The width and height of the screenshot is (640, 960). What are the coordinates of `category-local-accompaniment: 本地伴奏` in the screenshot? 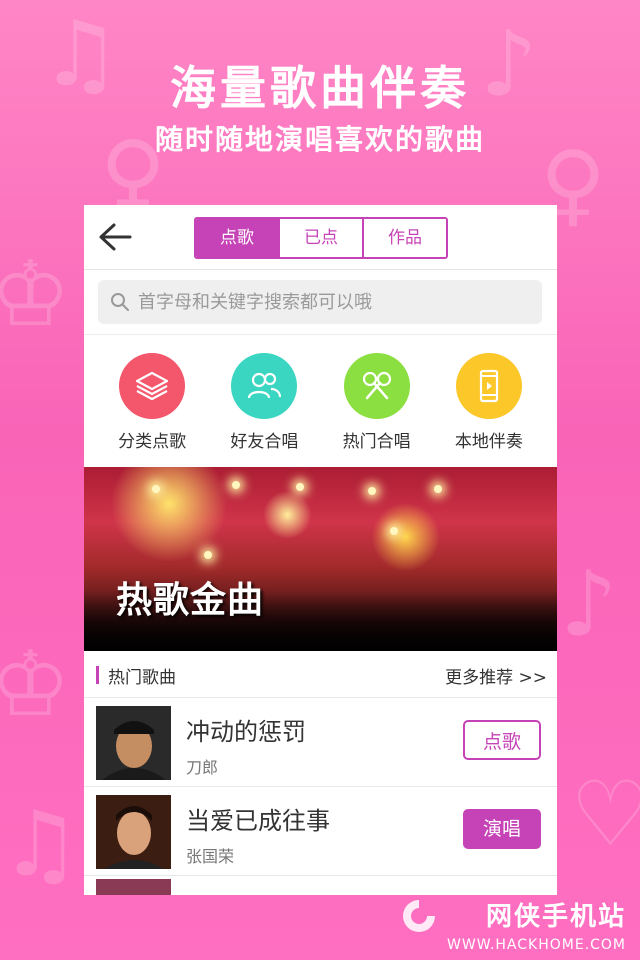 It's located at (489, 401).